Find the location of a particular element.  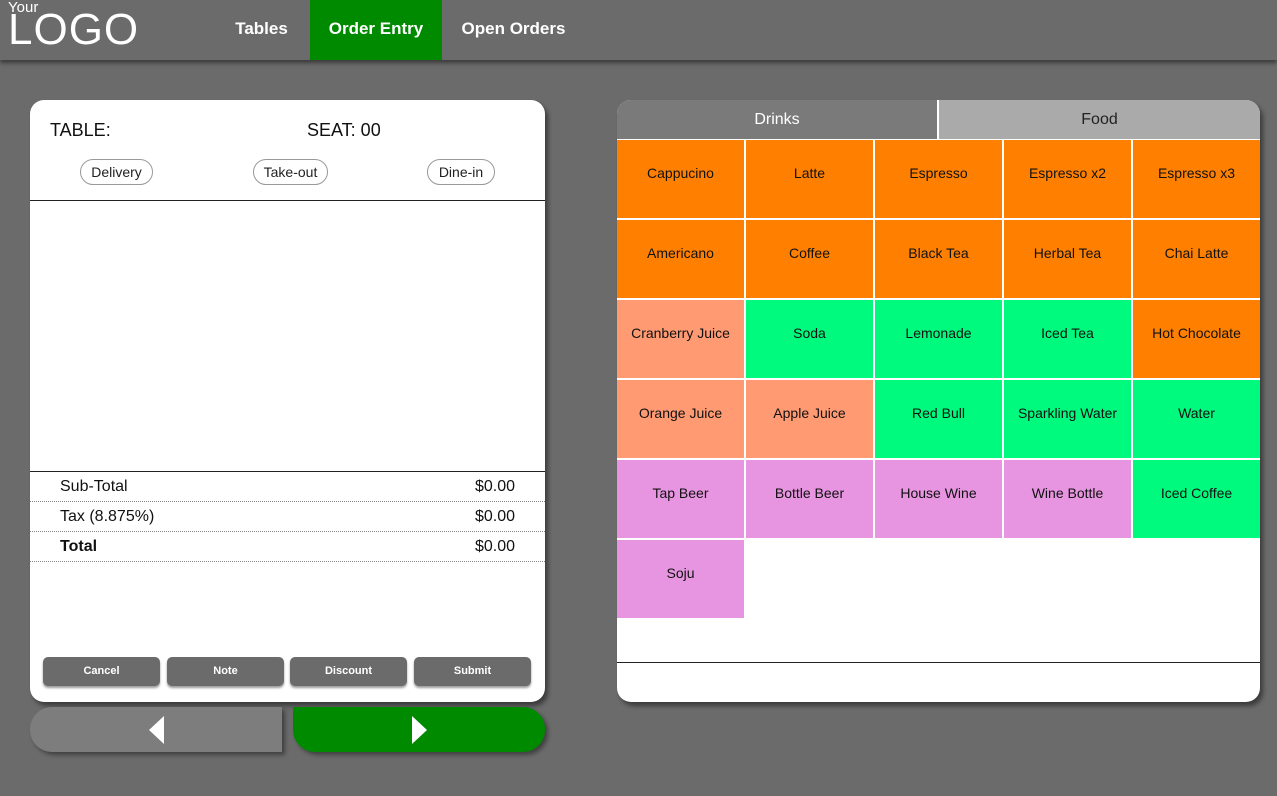

tax-value: $0.00 is located at coordinates (494, 516).